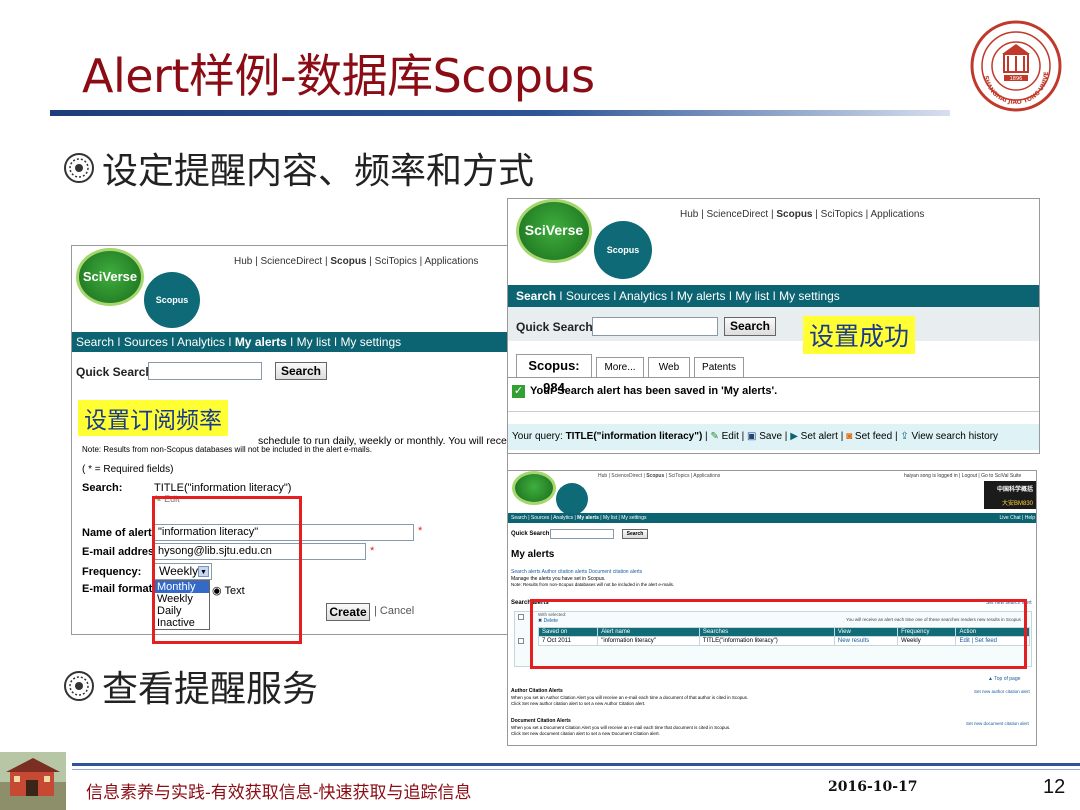 Image resolution: width=1080 pixels, height=810 pixels. I want to click on set-new-author-alert-link: Set new author citation alert, so click(1002, 691).